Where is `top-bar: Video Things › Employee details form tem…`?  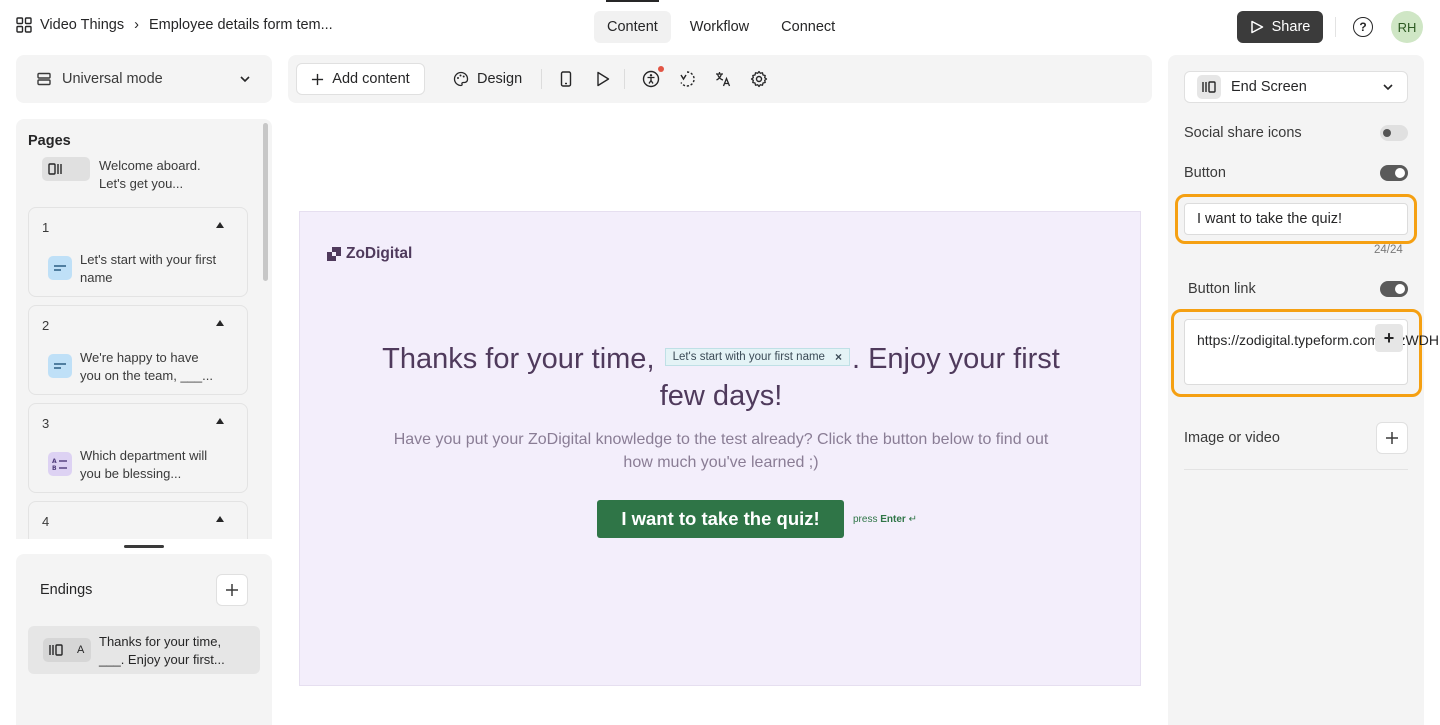 top-bar: Video Things › Employee details form tem… is located at coordinates (720, 27).